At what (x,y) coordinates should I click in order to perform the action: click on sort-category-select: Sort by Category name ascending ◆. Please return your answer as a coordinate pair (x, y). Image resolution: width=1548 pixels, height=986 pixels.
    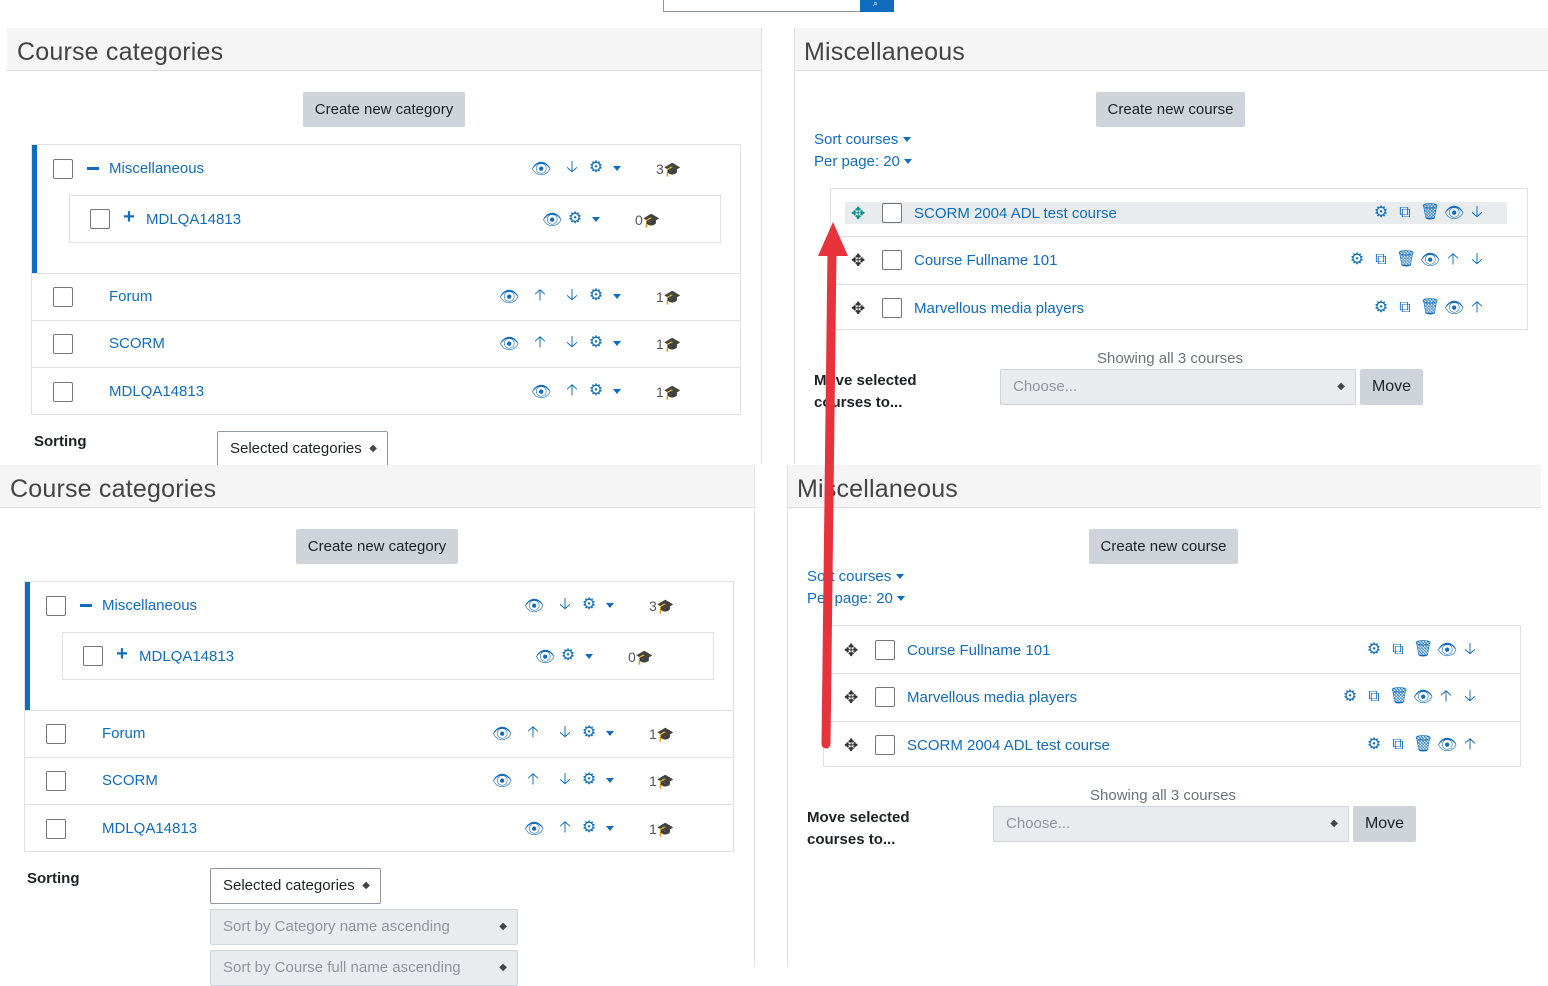
    Looking at the image, I should click on (364, 927).